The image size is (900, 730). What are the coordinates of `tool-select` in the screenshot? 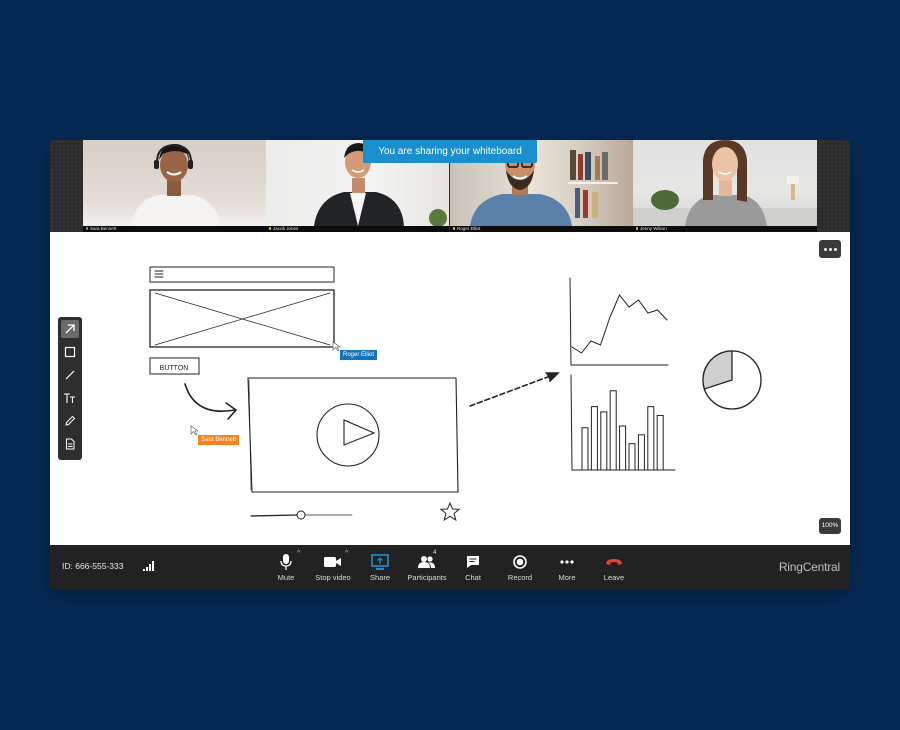 It's located at (70, 329).